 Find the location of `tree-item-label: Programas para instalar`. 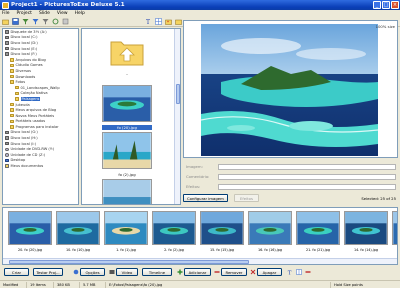

tree-item-label: Programas para instalar is located at coordinates (37, 126).